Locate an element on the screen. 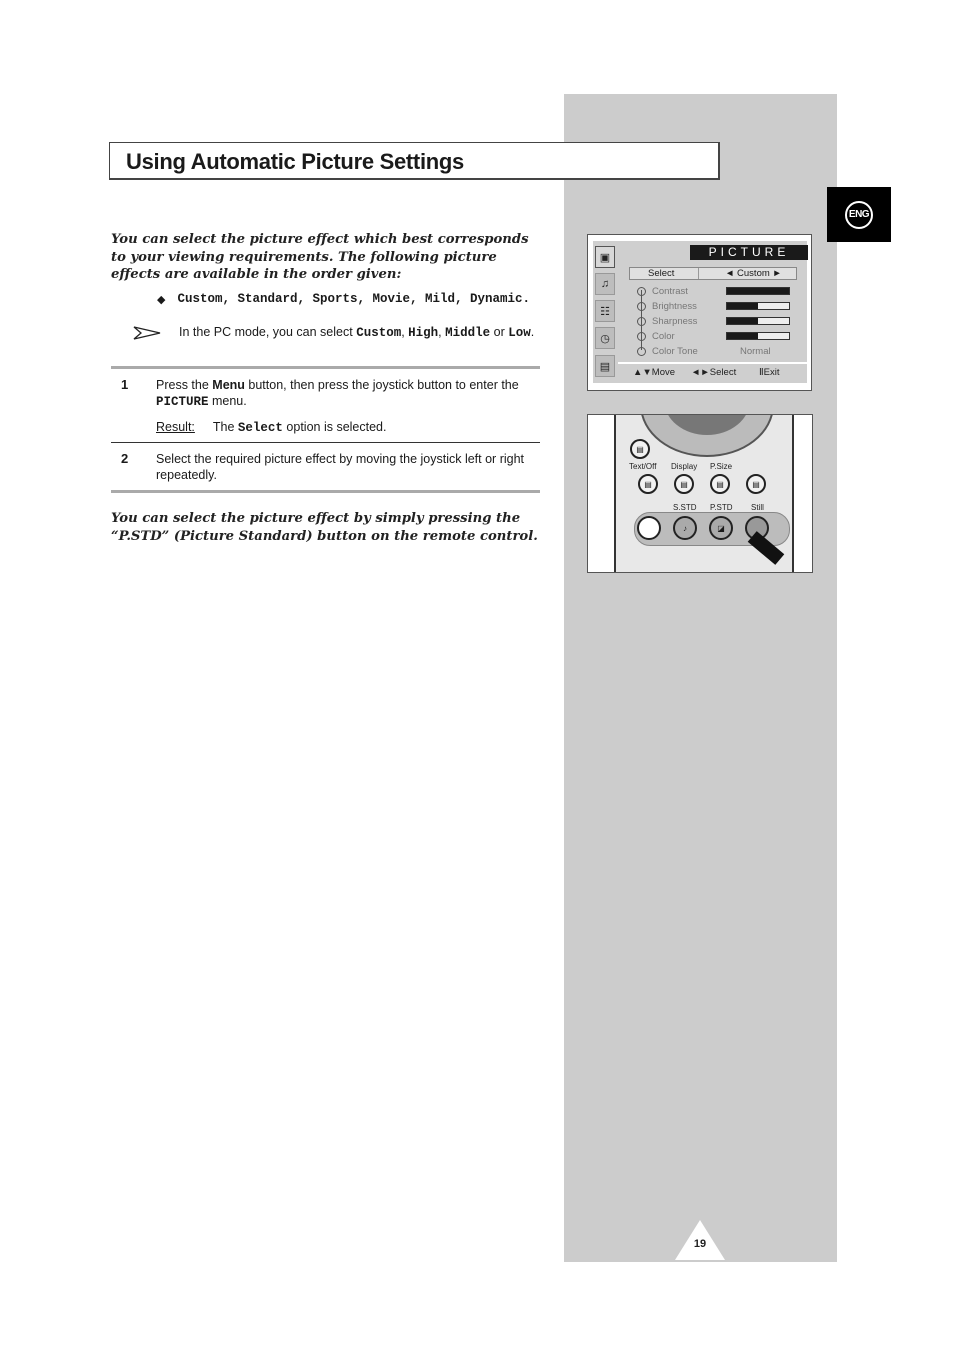  step-number: 2 is located at coordinates (125, 458).